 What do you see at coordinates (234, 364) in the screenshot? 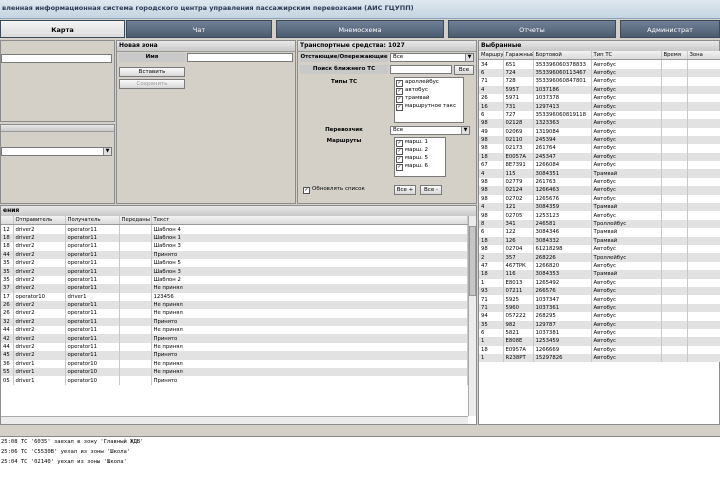
I see `table-row: 36 driver1 operator10 Не принял` at bounding box center [234, 364].